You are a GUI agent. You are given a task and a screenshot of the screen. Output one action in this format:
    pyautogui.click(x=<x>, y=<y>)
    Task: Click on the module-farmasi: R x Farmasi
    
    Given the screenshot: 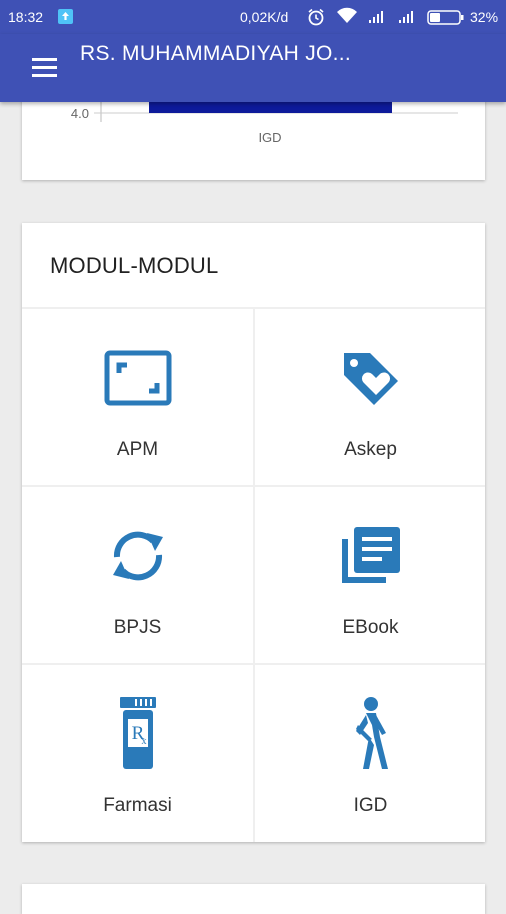 What is the action you would take?
    pyautogui.click(x=137, y=754)
    